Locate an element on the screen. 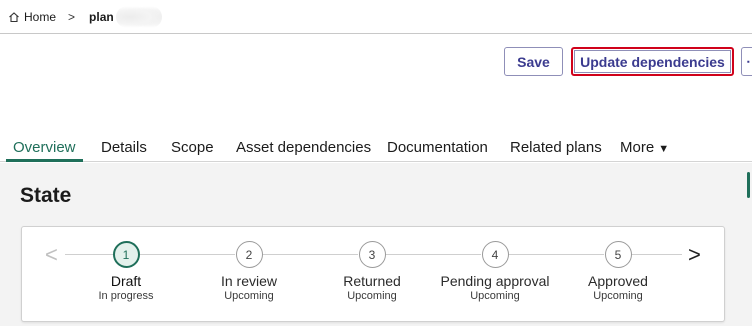  step-label: Pending approval is located at coordinates (495, 281).